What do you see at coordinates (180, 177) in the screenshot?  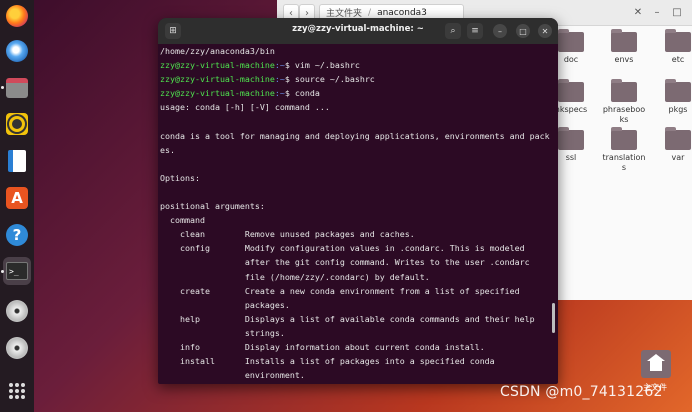 I see `terminal-line: Options:` at bounding box center [180, 177].